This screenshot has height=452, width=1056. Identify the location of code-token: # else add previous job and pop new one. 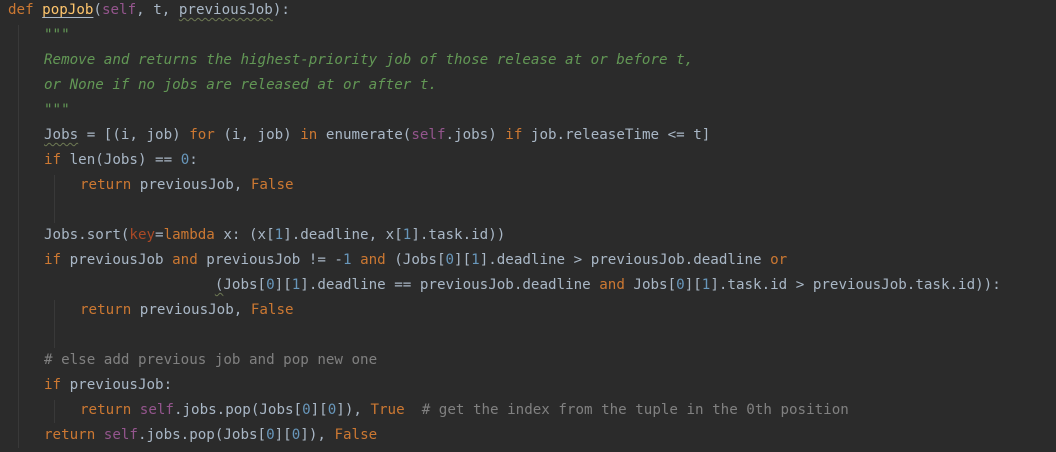
(211, 360).